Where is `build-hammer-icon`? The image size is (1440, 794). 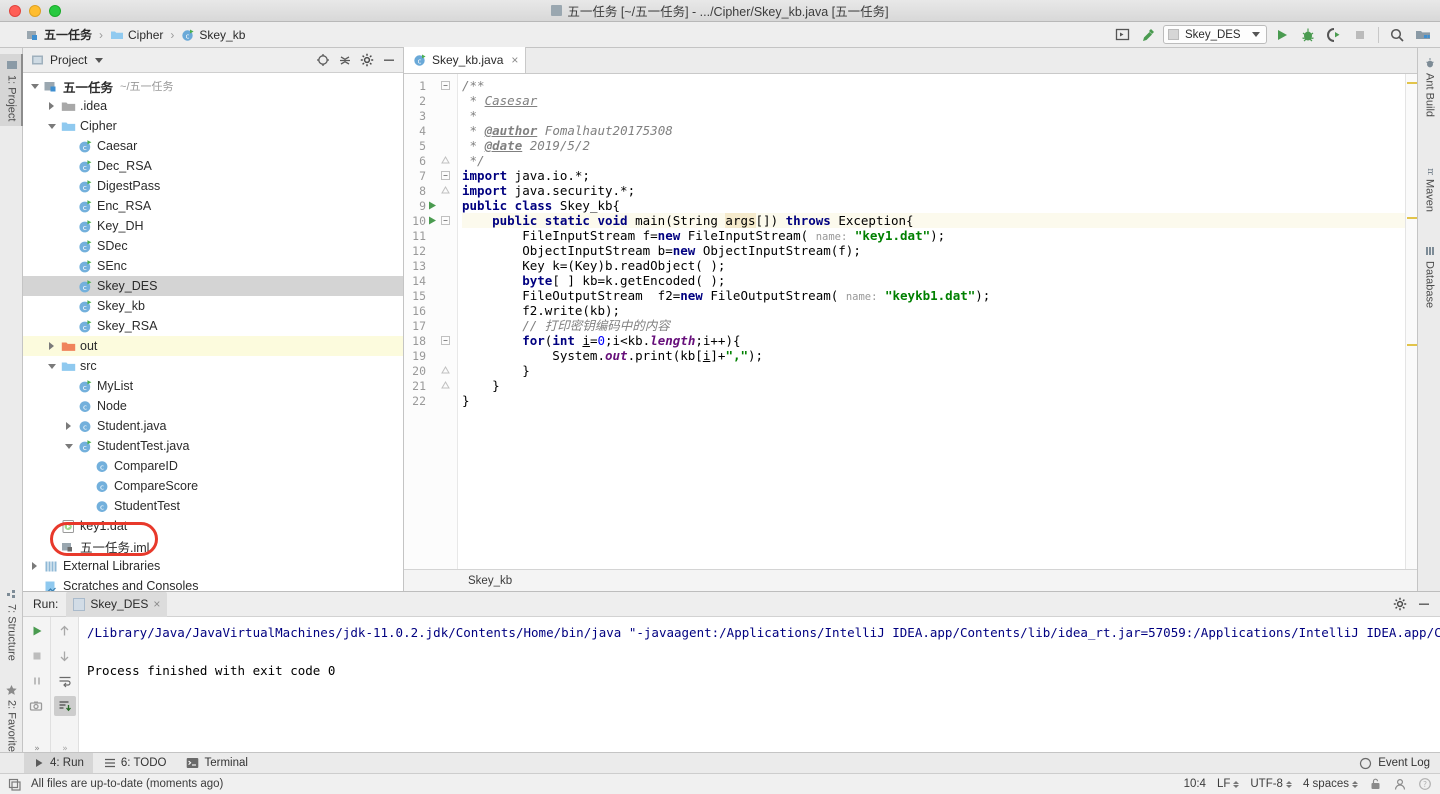 build-hammer-icon is located at coordinates (1148, 35).